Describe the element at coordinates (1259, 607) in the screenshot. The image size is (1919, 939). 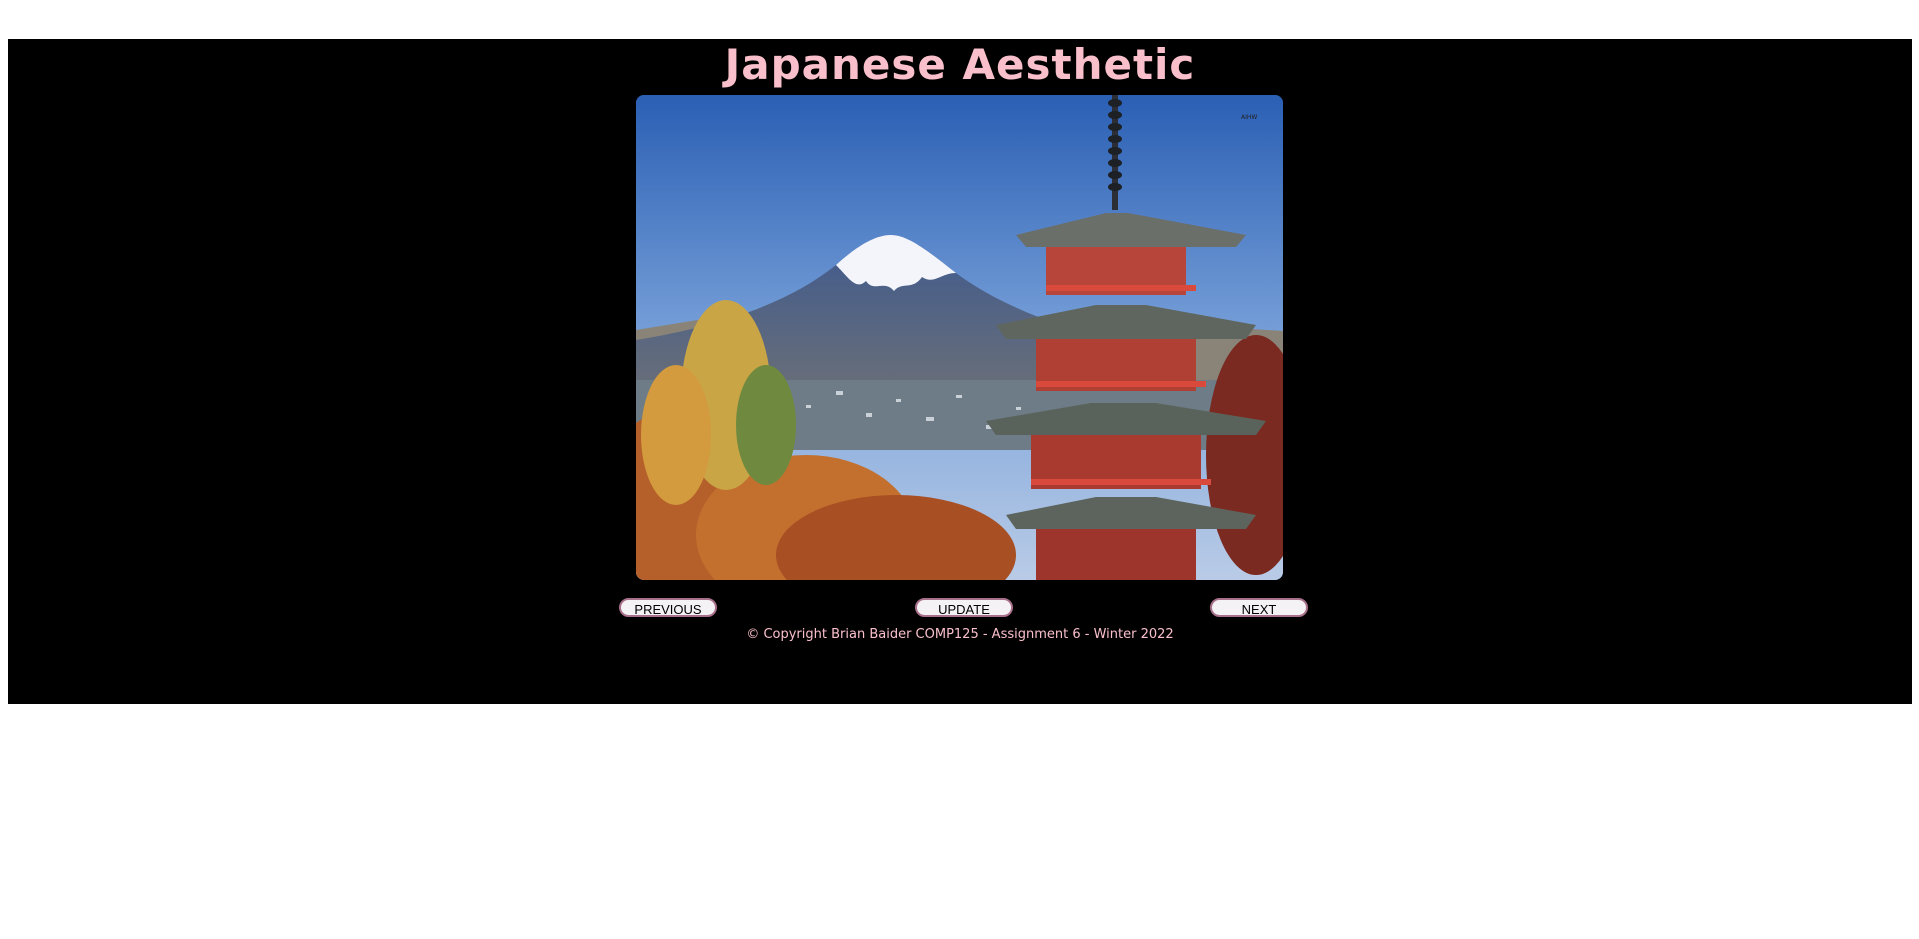
I see `next-button: NEXT` at that location.